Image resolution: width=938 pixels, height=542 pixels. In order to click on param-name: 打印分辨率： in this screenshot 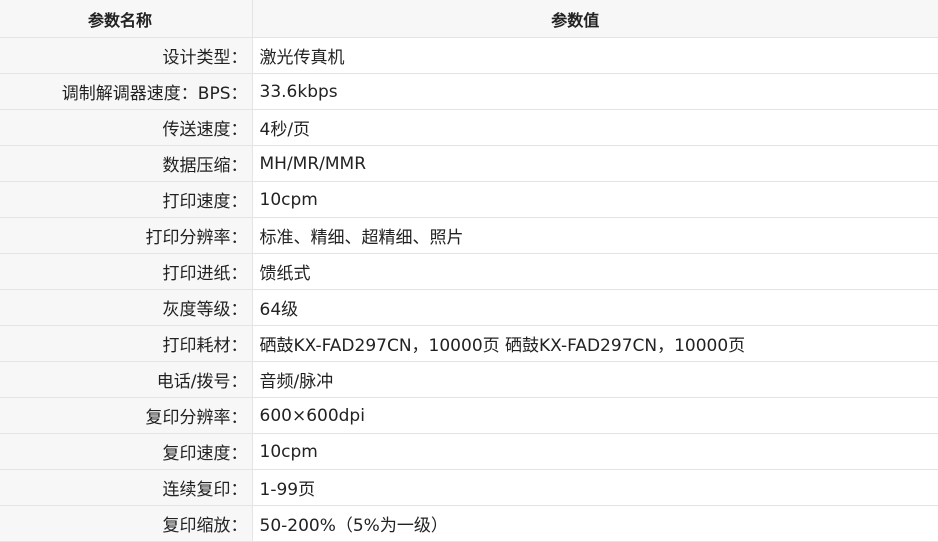, I will do `click(126, 235)`.